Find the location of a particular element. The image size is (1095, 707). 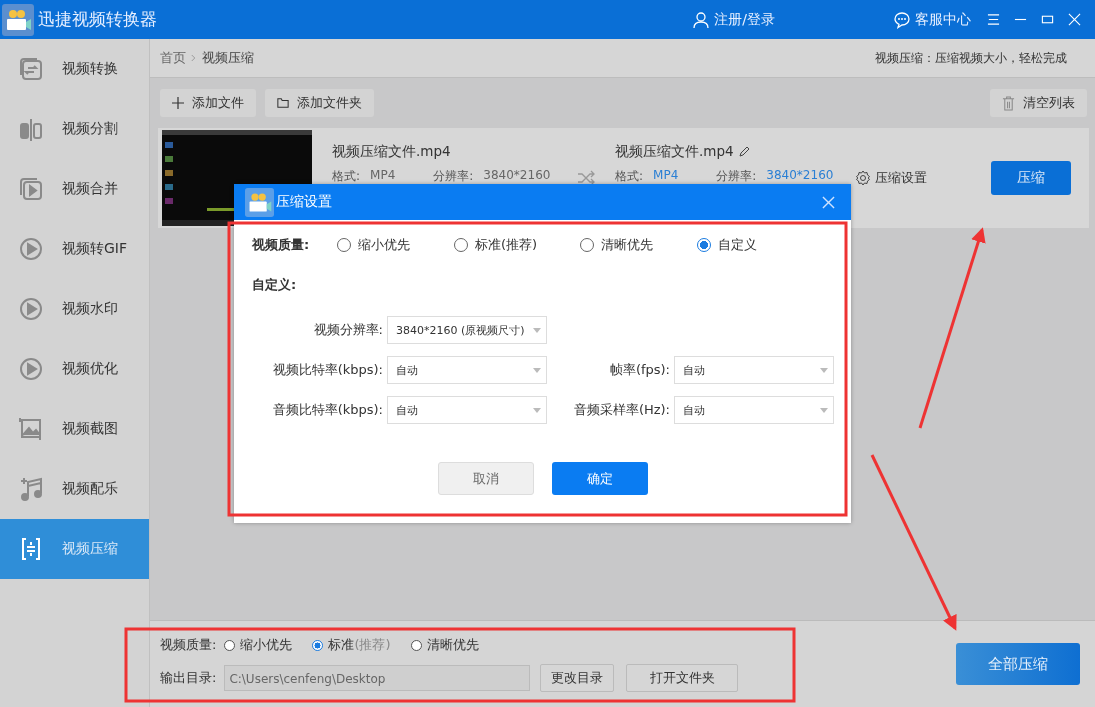

field-label: 视频比特率(kbps): is located at coordinates (327, 370).